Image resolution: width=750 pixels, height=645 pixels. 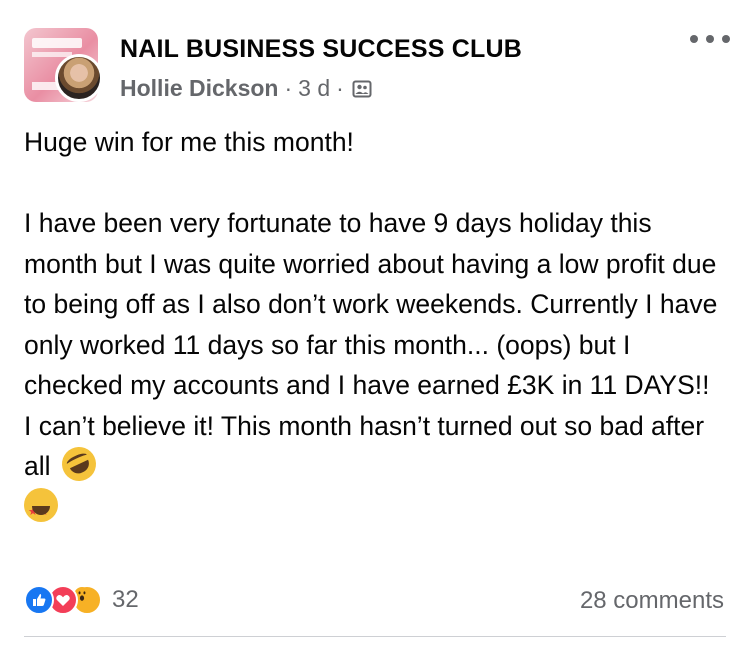 I want to click on post-footer: 32 28 comments, so click(x=374, y=603).